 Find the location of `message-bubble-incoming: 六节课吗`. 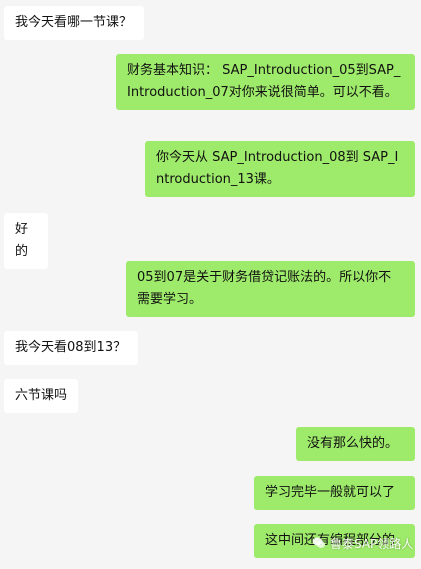

message-bubble-incoming: 六节课吗 is located at coordinates (41, 396).